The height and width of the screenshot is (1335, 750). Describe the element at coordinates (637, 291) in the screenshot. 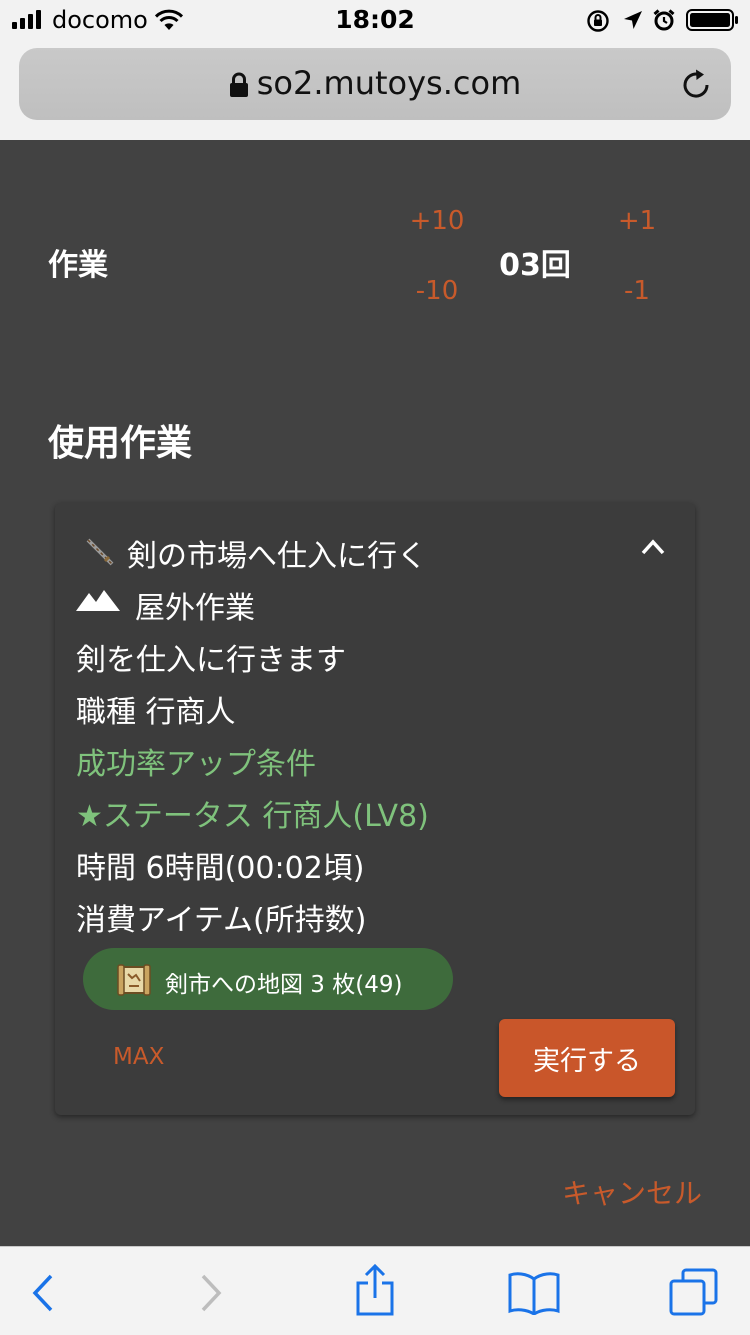

I see `minus-one-button: -1` at that location.